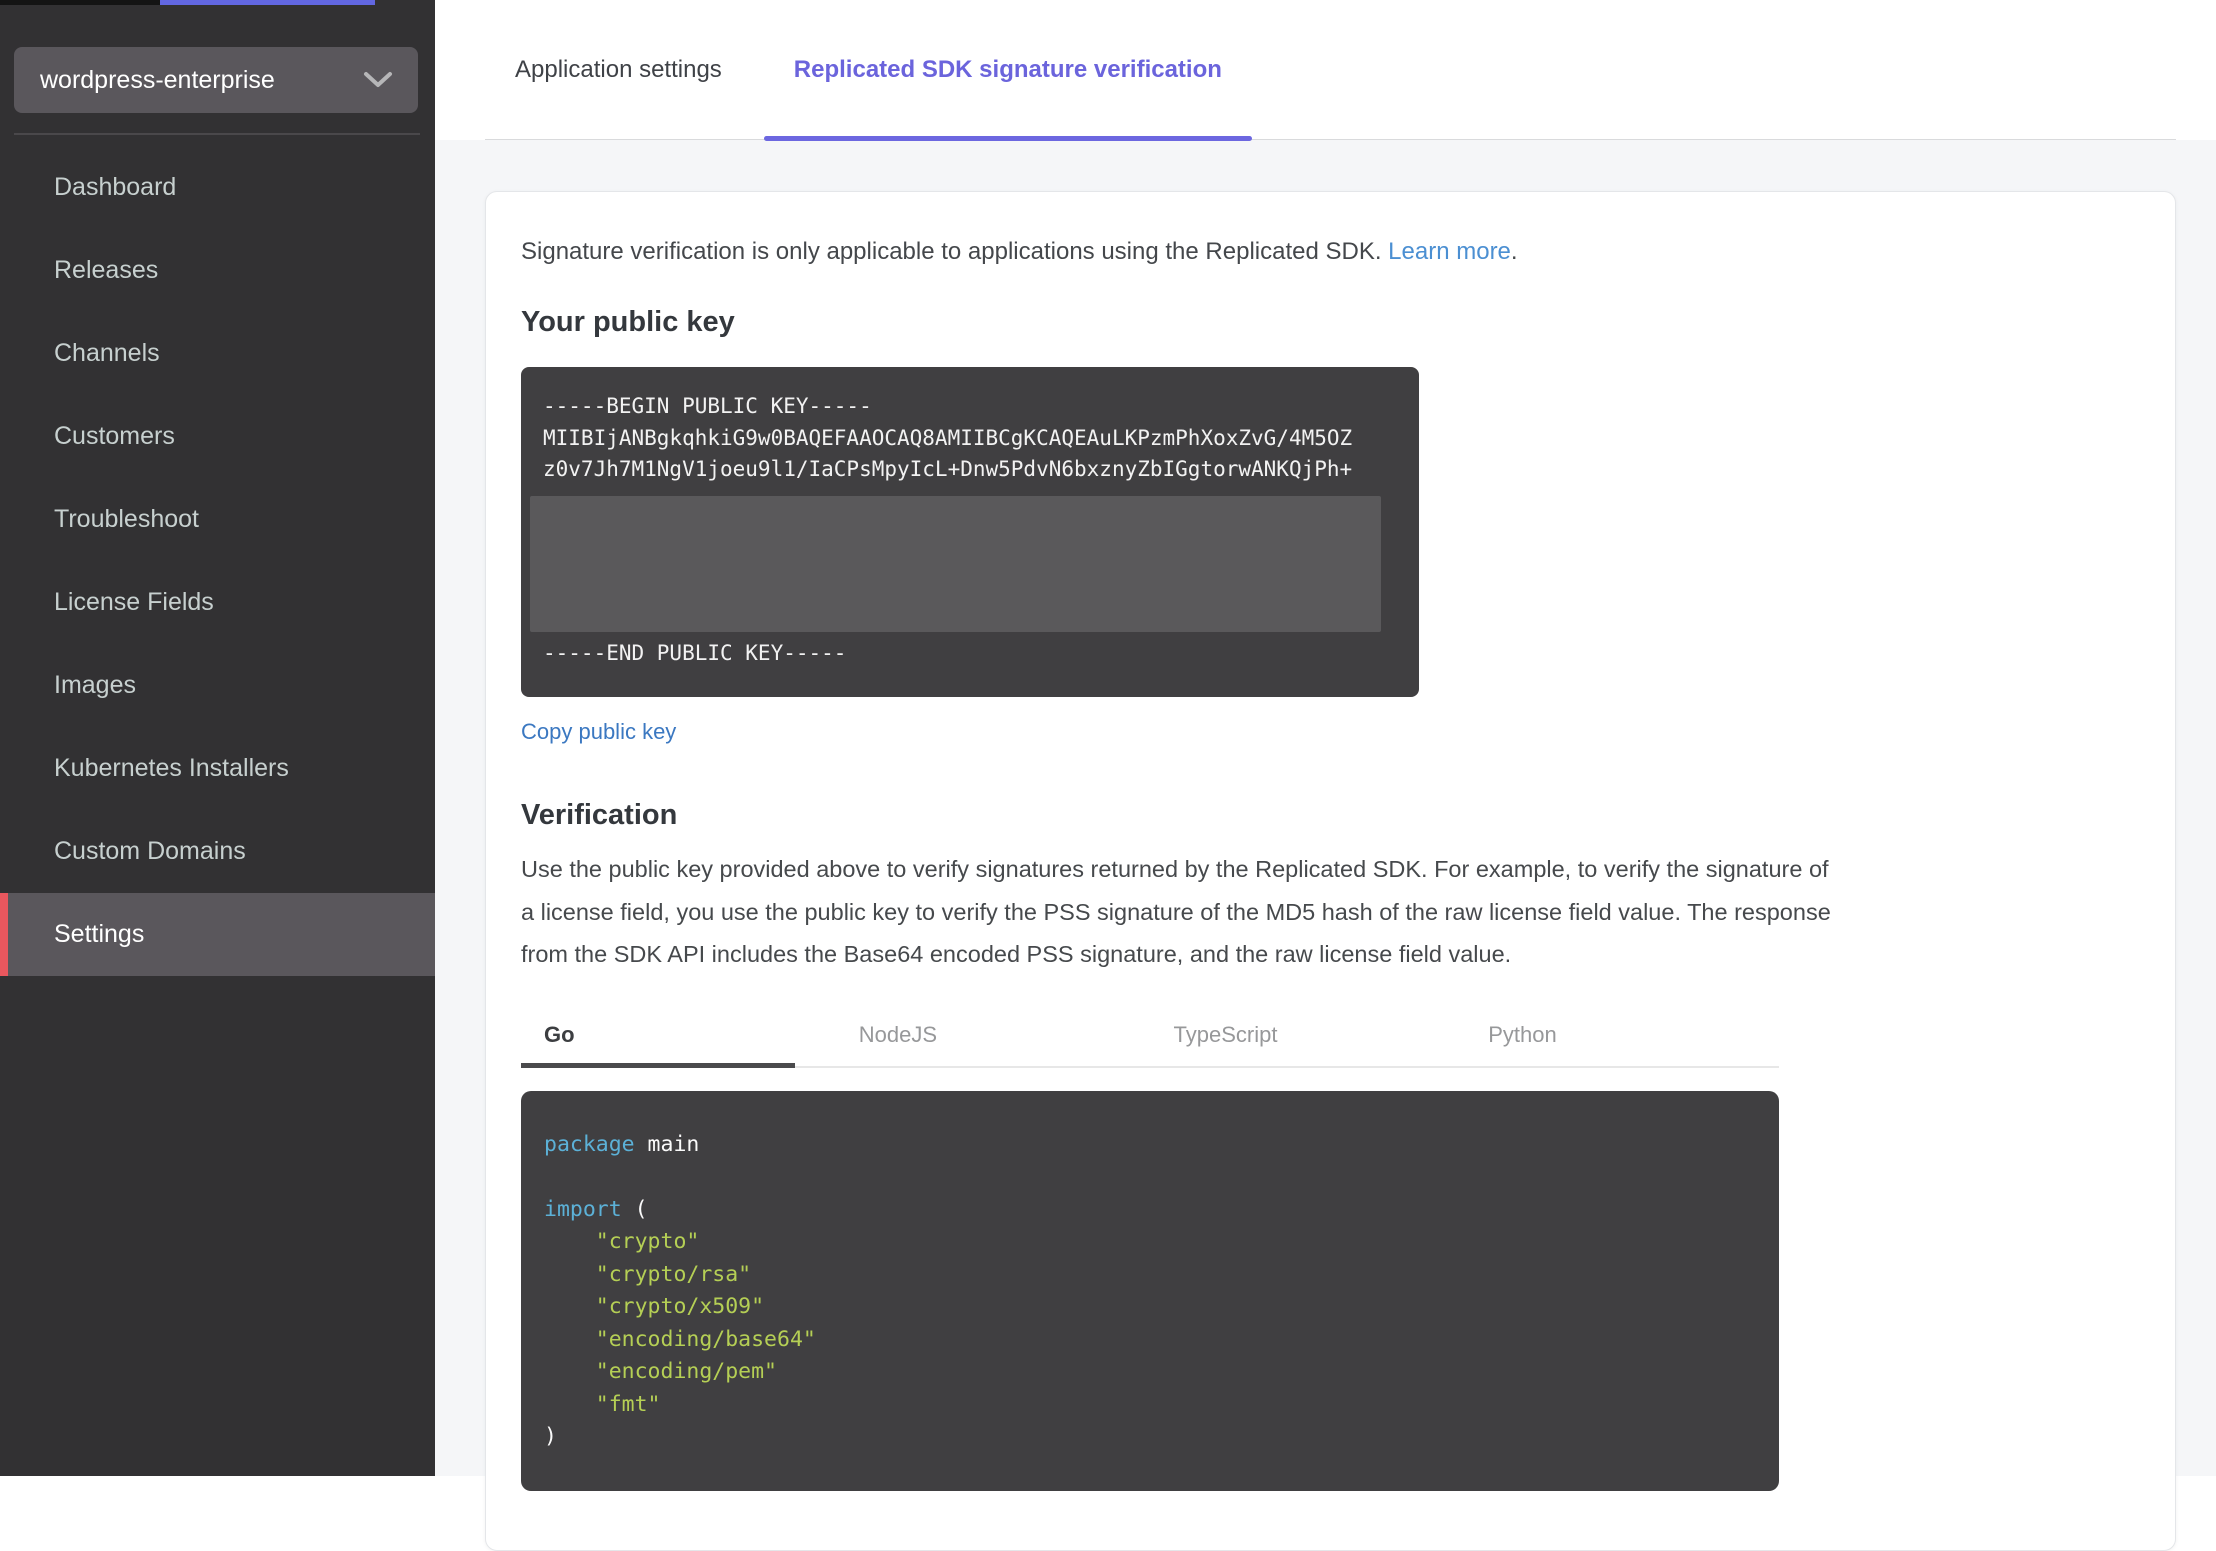  I want to click on code-line: package main, so click(622, 1144).